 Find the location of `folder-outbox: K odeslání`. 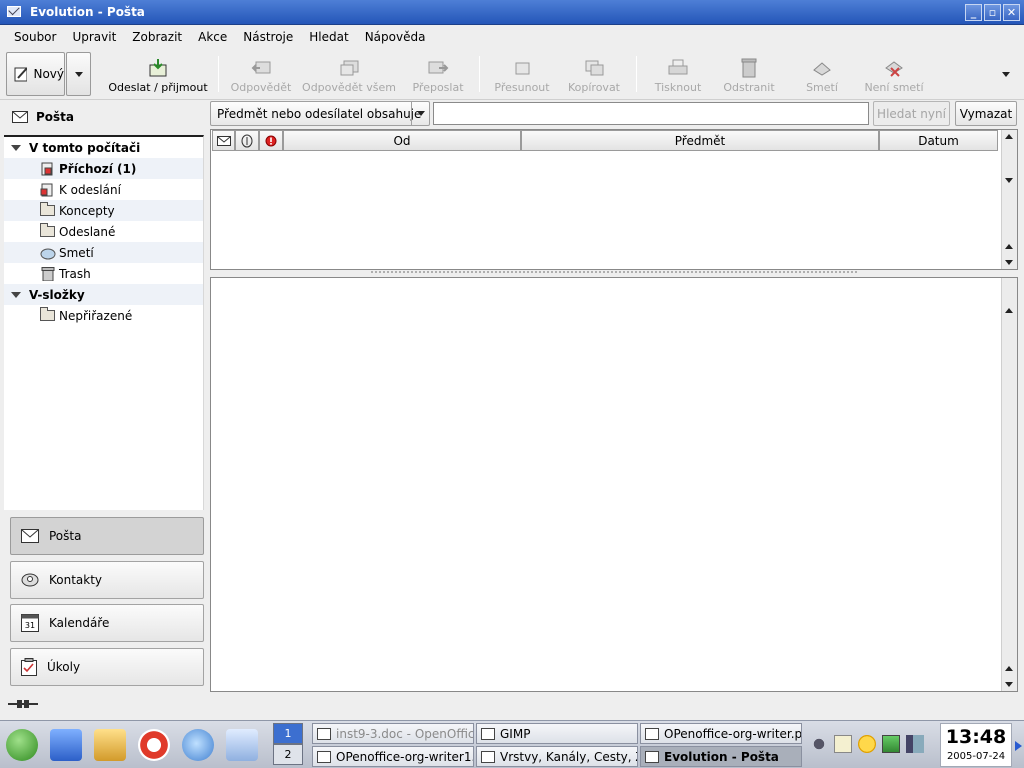

folder-outbox: K odeslání is located at coordinates (103, 189).